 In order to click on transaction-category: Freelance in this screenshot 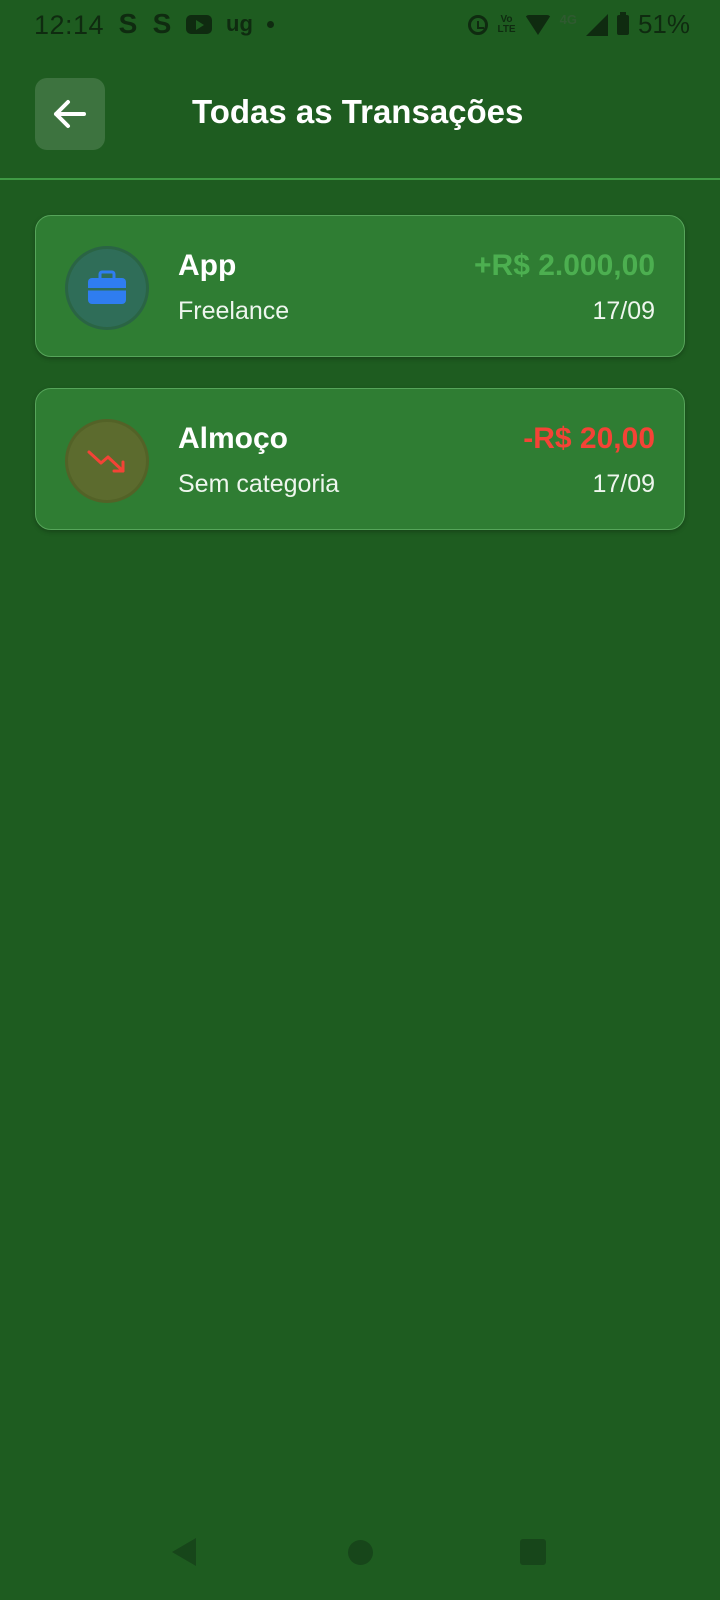, I will do `click(234, 311)`.